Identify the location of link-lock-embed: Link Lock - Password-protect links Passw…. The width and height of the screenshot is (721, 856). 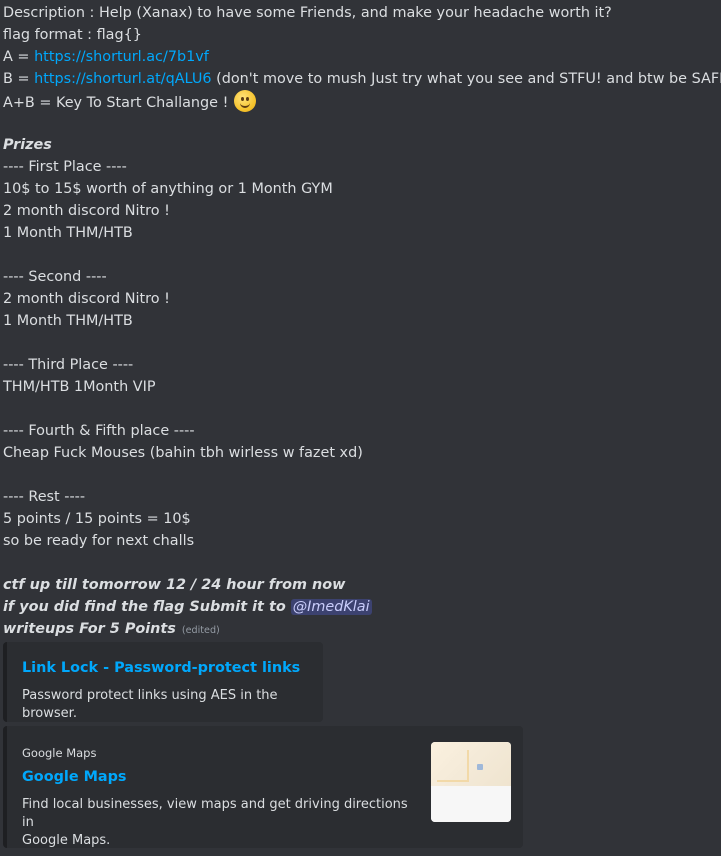
(163, 682).